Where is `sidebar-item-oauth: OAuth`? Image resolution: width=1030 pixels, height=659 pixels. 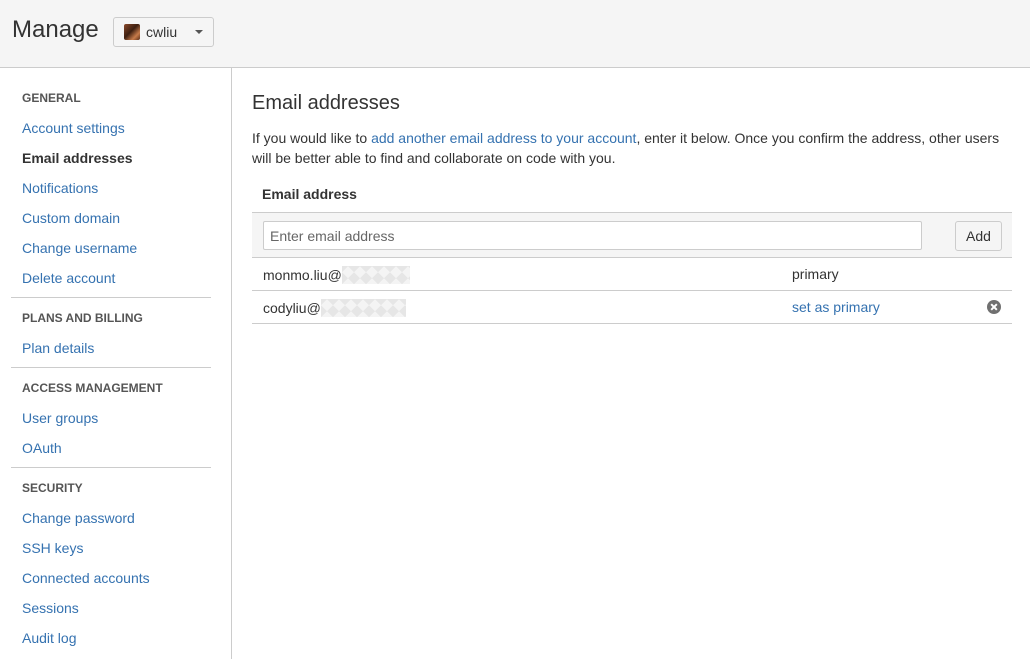 sidebar-item-oauth: OAuth is located at coordinates (111, 448).